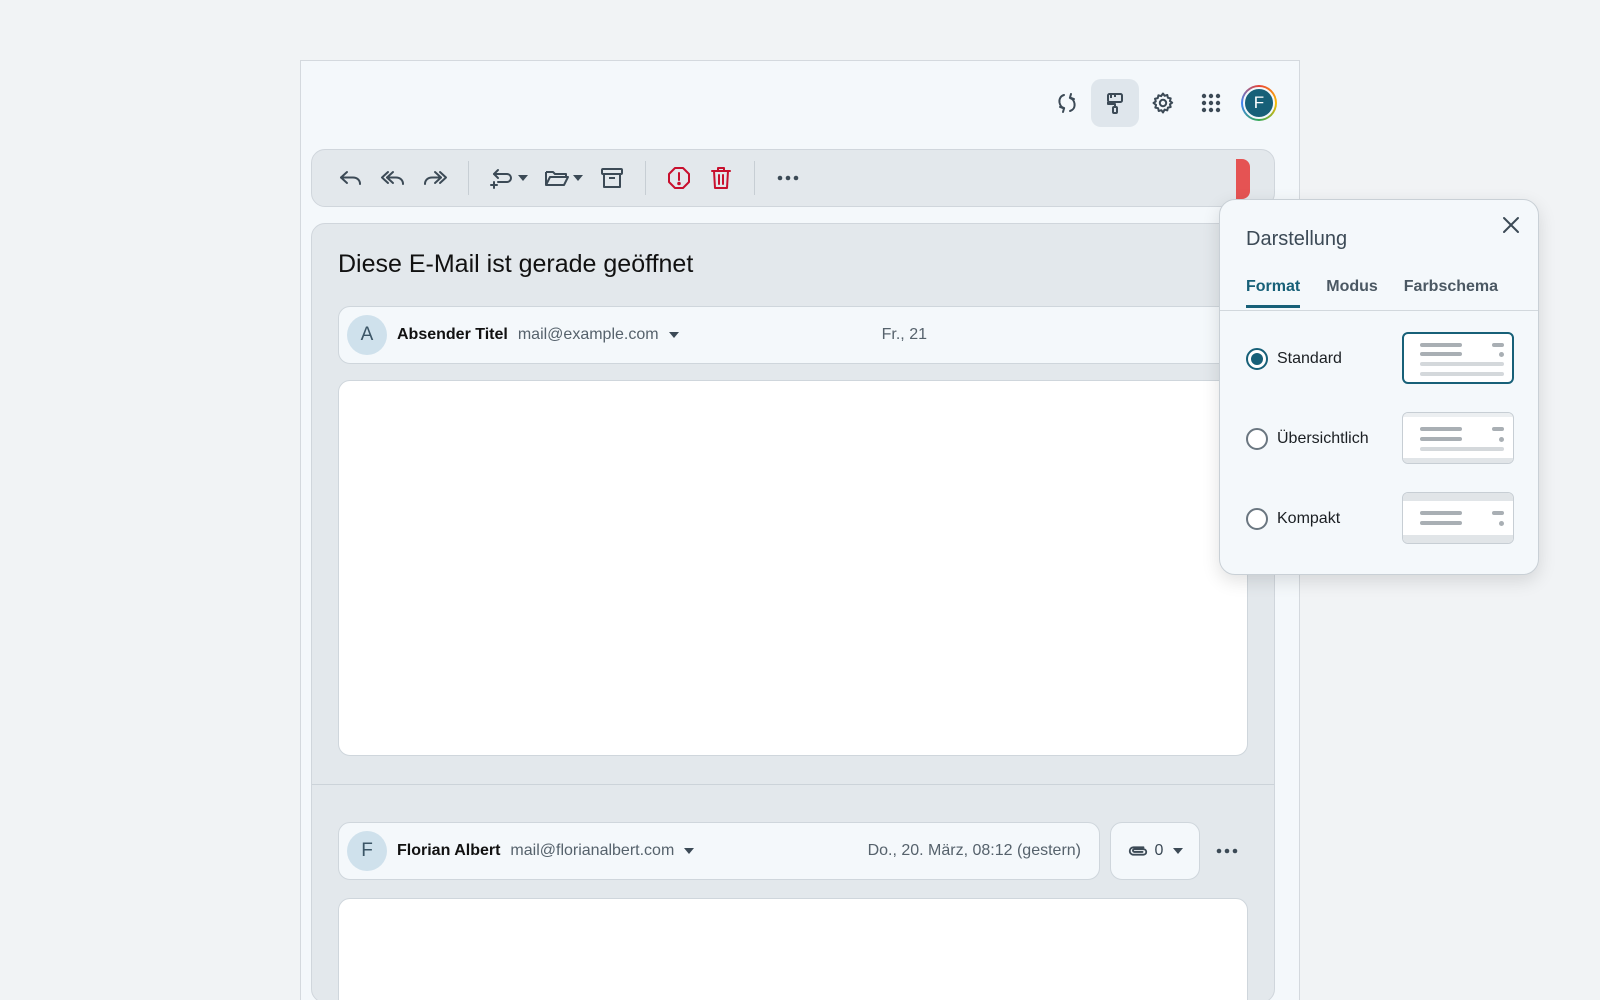 This screenshot has width=1600, height=1000. Describe the element at coordinates (1451, 293) in the screenshot. I see `tab-farbschema: Farbschema` at that location.